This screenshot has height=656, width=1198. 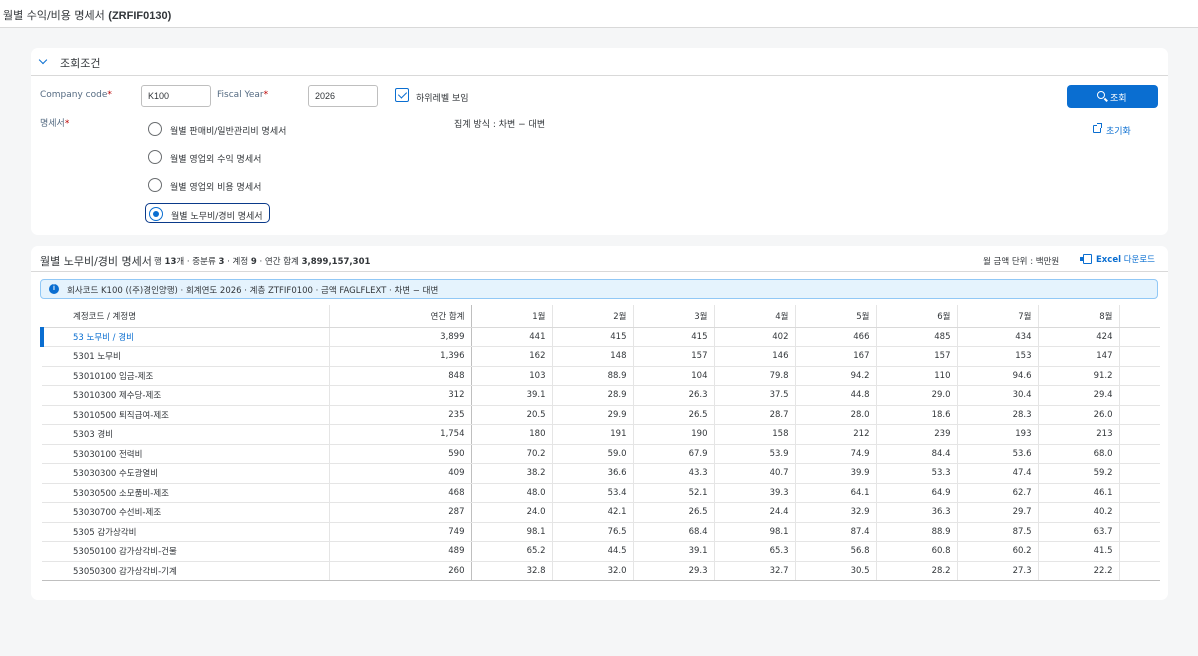 I want to click on reset-button: 초기화, so click(x=1116, y=130).